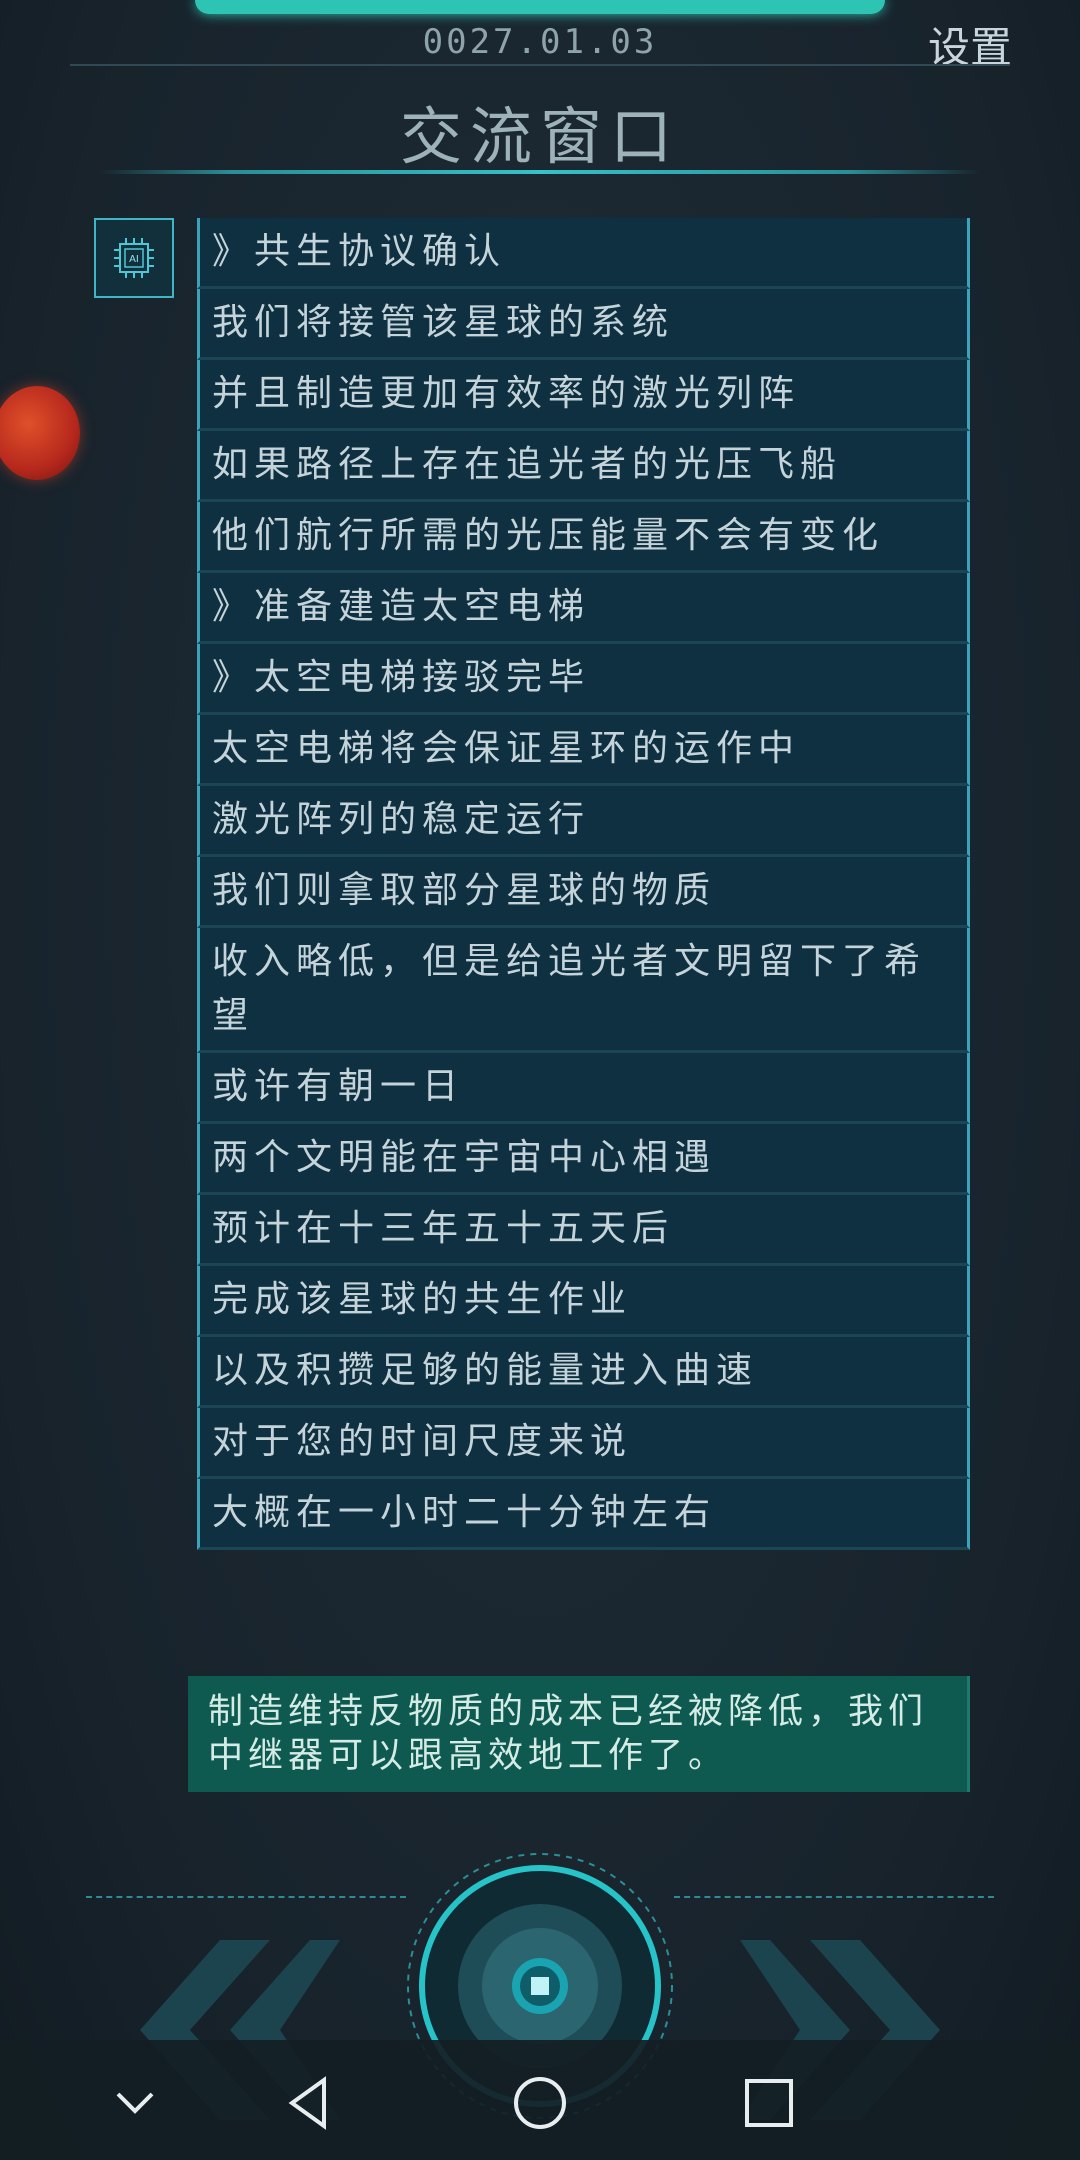  I want to click on back-triangle-icon, so click(309, 2103).